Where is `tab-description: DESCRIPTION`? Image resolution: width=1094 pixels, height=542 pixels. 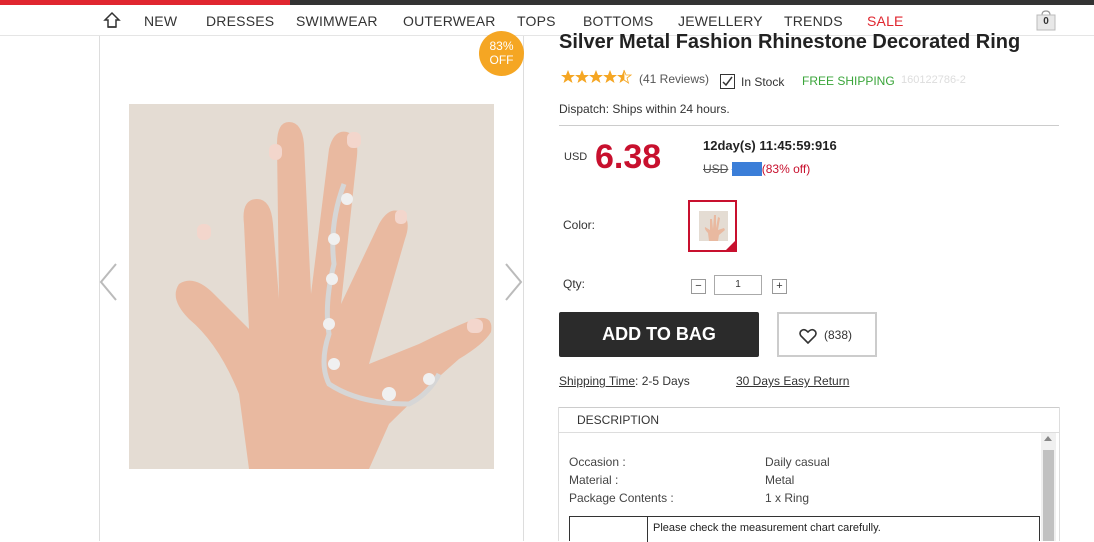
tab-description: DESCRIPTION is located at coordinates (618, 420).